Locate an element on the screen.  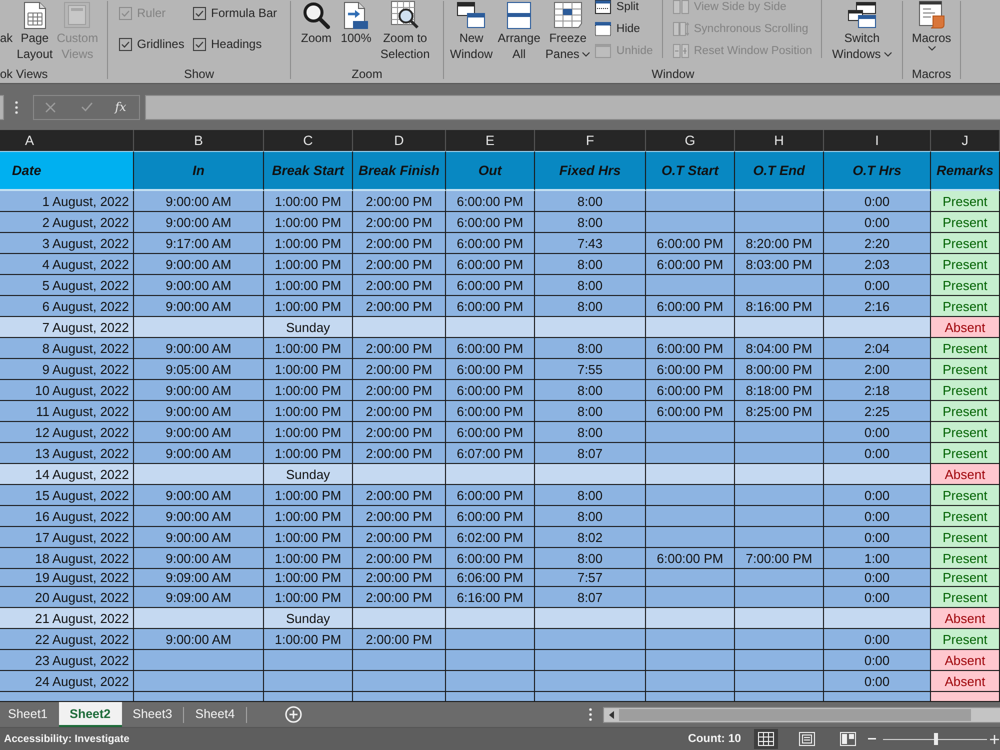
table-cell: 9 August, 2022 is located at coordinates (67, 369).